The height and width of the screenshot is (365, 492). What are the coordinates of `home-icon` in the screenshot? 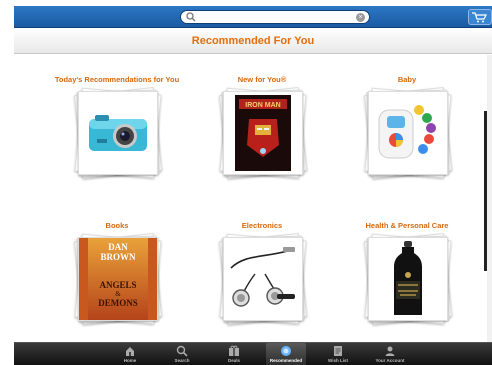 It's located at (130, 351).